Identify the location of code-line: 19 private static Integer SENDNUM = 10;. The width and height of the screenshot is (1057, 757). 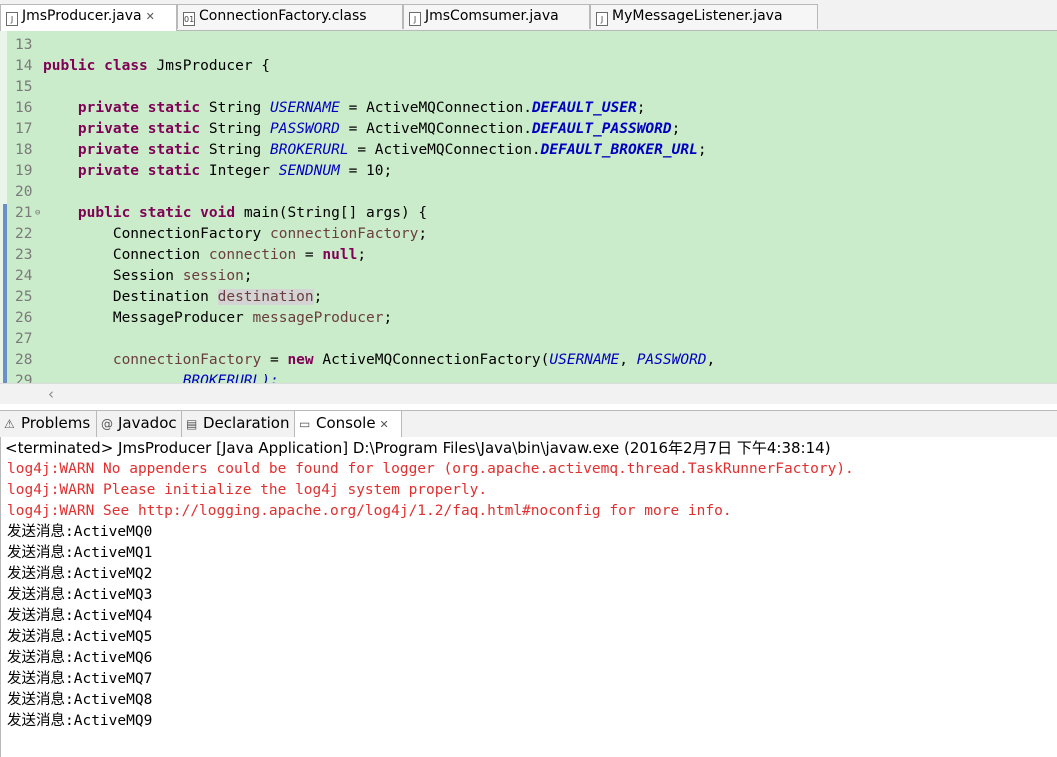
(204, 171).